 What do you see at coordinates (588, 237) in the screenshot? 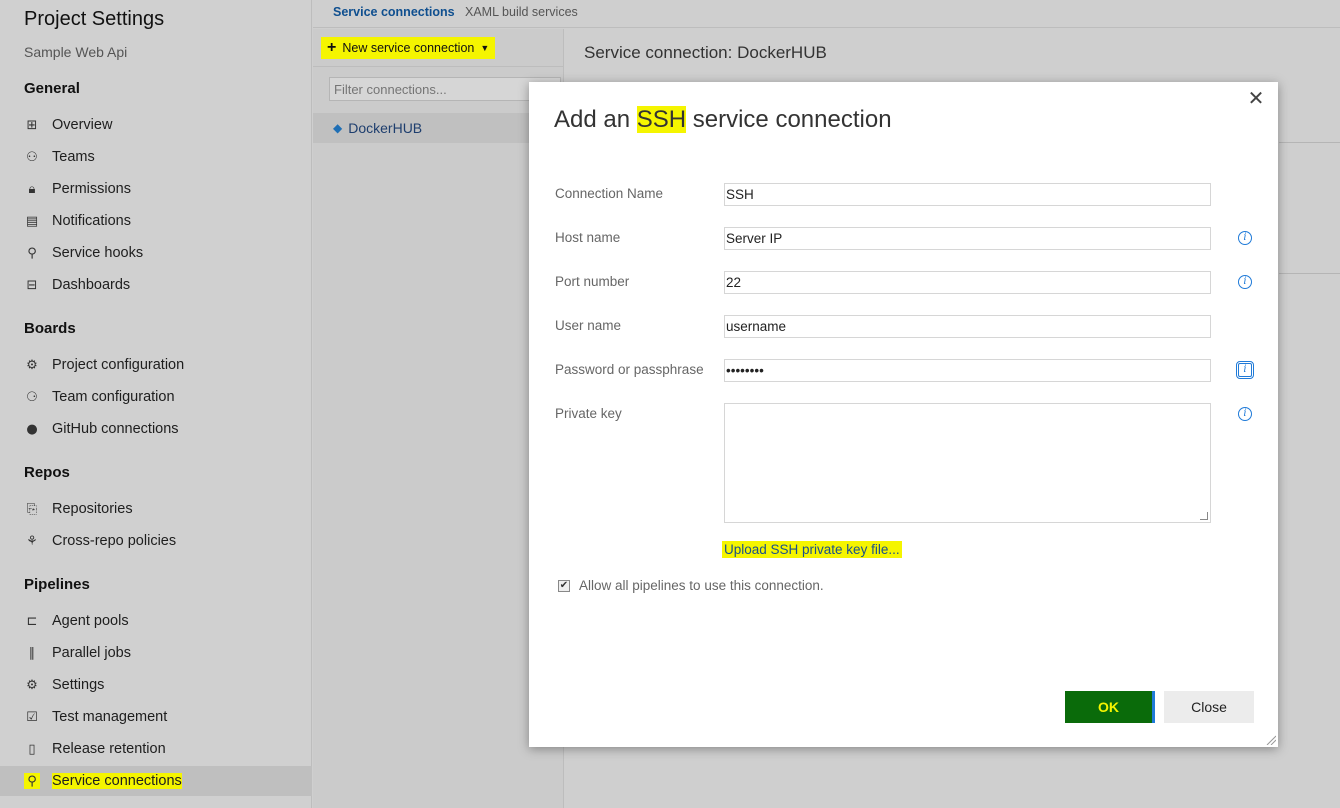
I see `host-name-label: Host name` at bounding box center [588, 237].